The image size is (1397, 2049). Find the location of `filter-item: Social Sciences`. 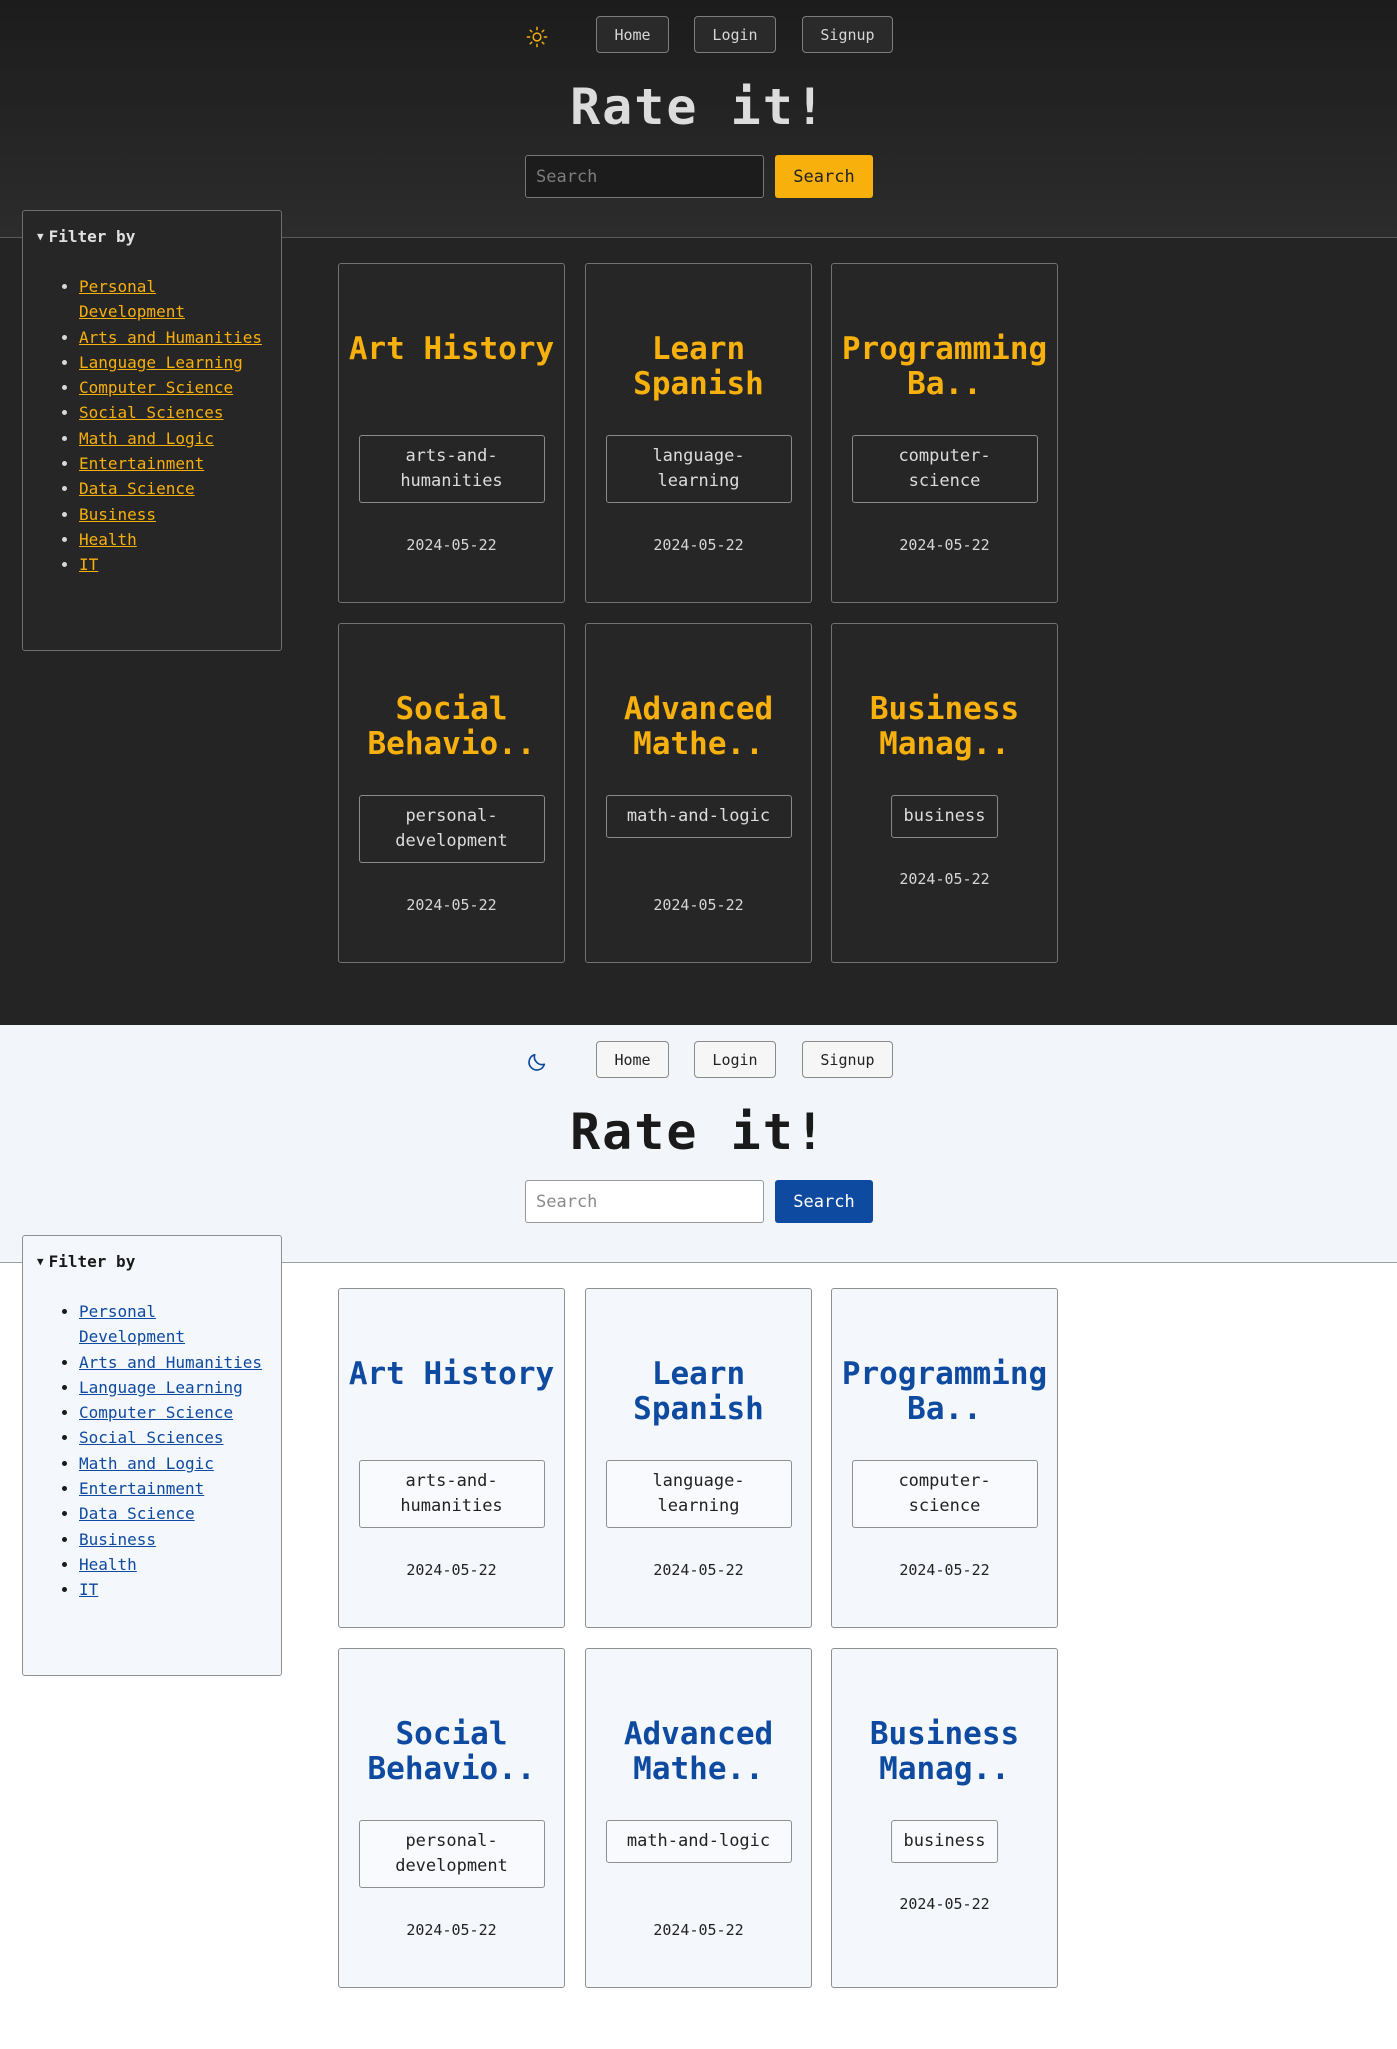

filter-item: Social Sciences is located at coordinates (173, 412).